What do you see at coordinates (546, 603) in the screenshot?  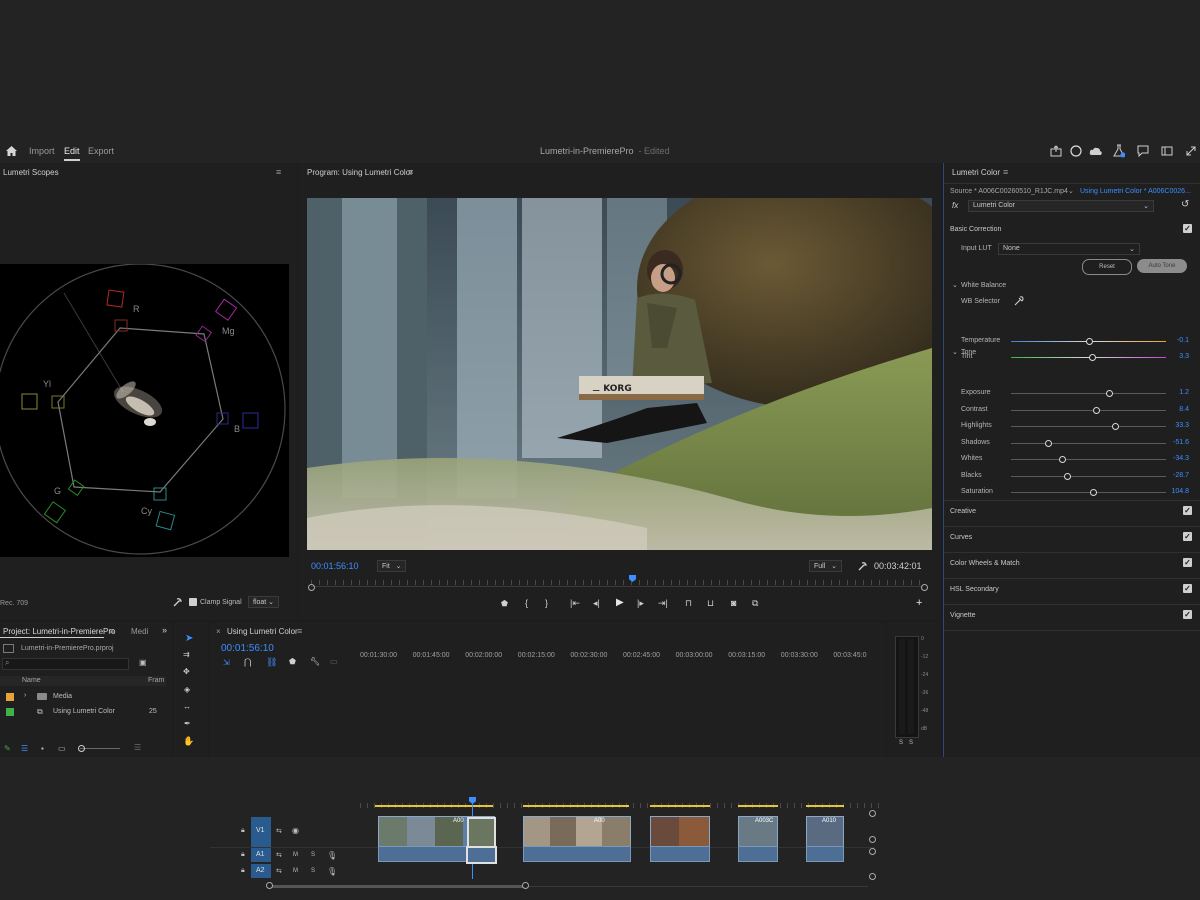 I see `mark-out-icon: }` at bounding box center [546, 603].